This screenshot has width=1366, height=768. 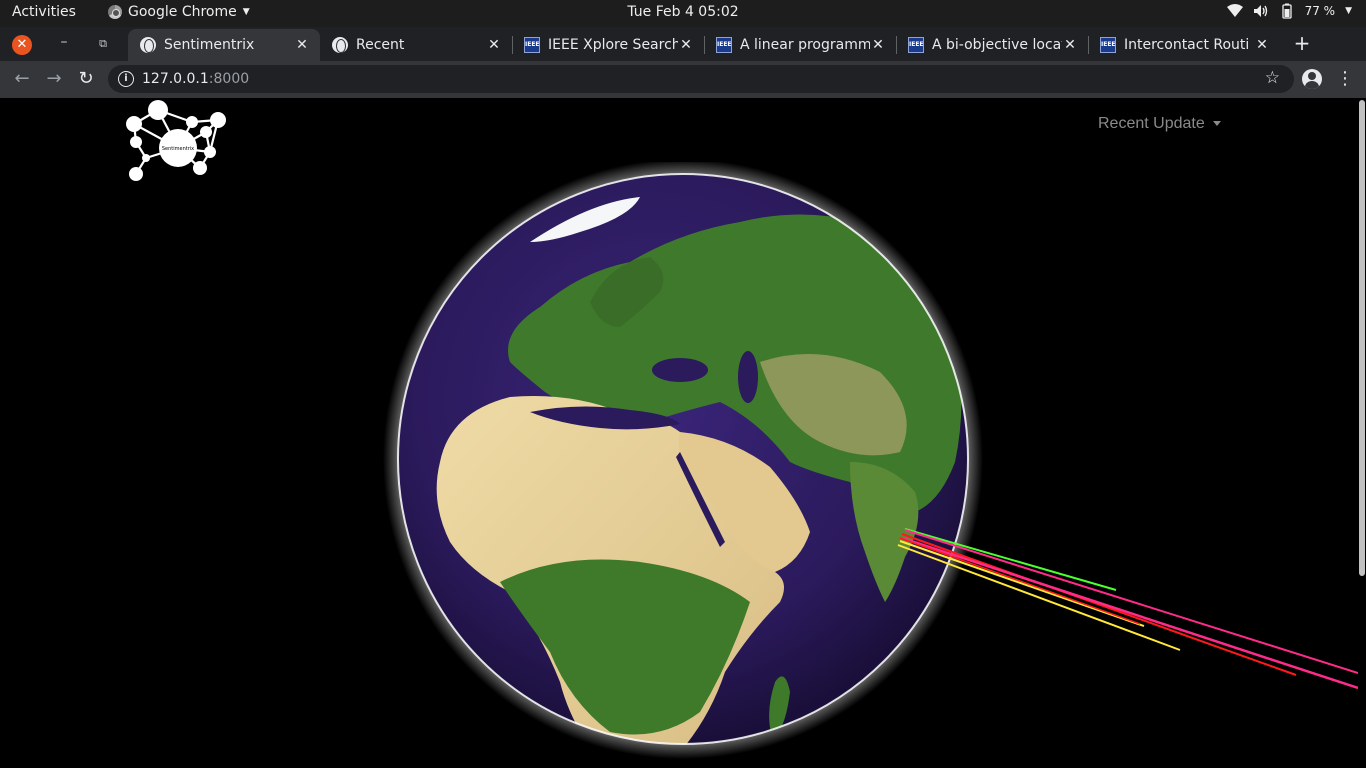 I want to click on system-tray: 77 % ▼, so click(x=1289, y=11).